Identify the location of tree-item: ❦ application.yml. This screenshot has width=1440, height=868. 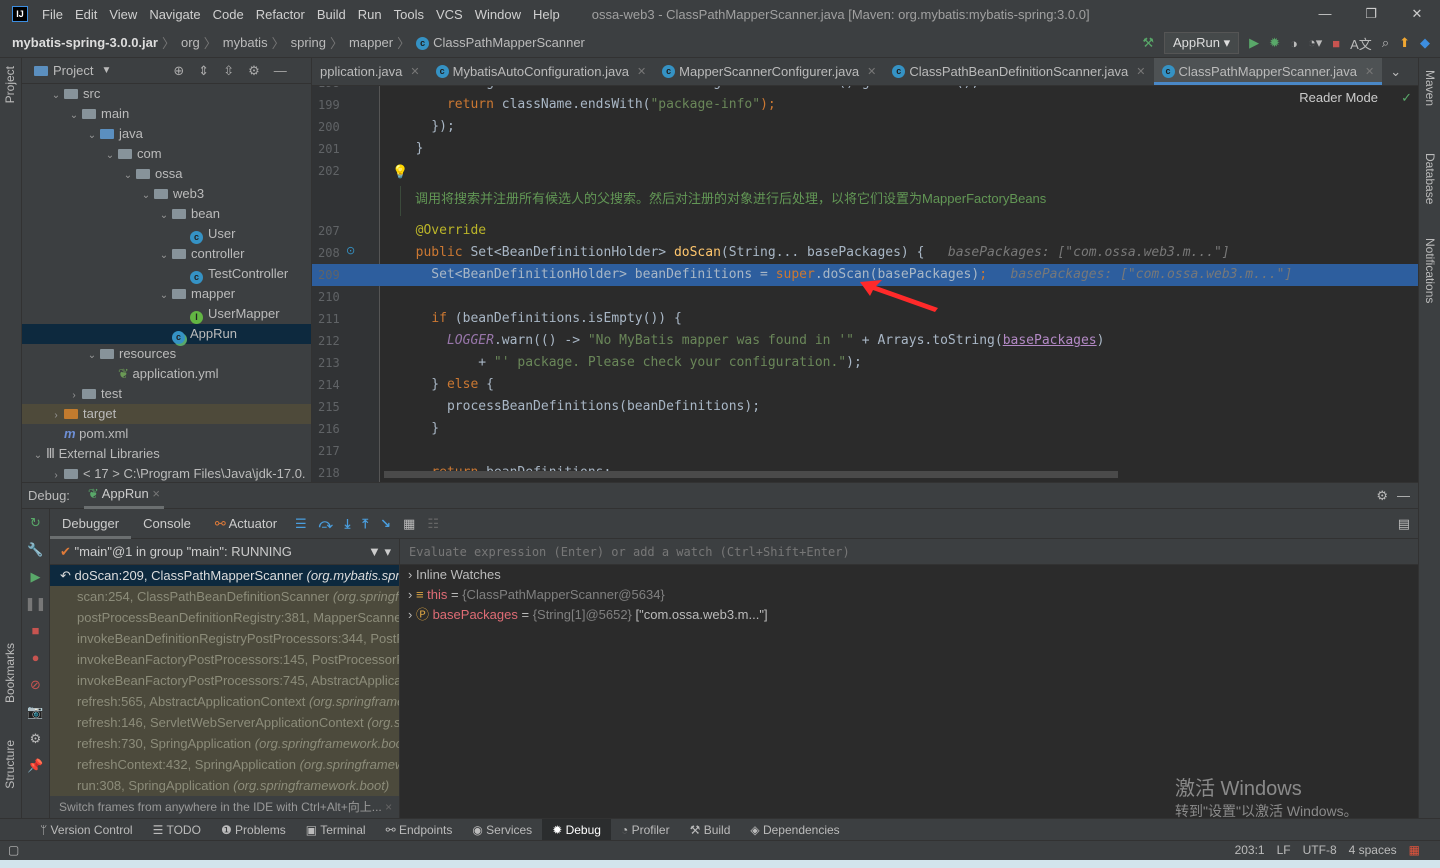
(166, 374).